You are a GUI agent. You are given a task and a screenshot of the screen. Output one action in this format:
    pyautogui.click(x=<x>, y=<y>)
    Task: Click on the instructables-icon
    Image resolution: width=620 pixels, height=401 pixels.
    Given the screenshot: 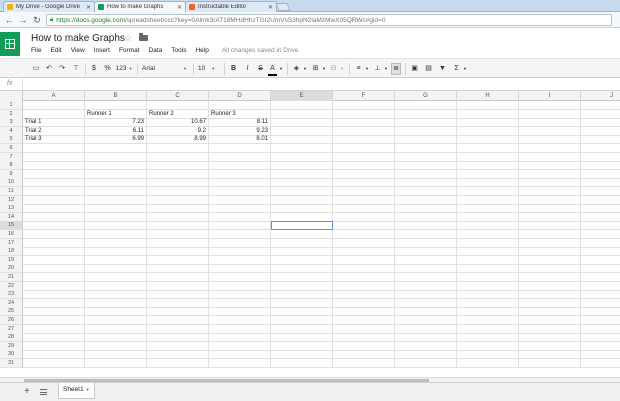 What is the action you would take?
    pyautogui.click(x=192, y=7)
    